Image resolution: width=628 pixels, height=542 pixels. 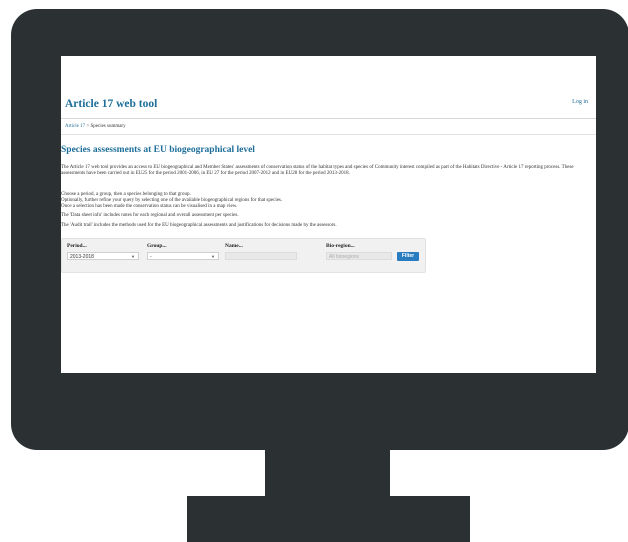 I want to click on breadcrumb-divider, so click(x=328, y=134).